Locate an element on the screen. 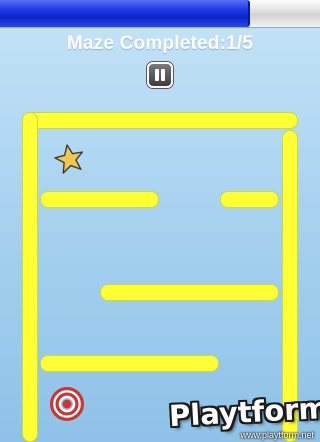 Image resolution: width=320 pixels, height=442 pixels. watermark-logo: Playtform is located at coordinates (244, 412).